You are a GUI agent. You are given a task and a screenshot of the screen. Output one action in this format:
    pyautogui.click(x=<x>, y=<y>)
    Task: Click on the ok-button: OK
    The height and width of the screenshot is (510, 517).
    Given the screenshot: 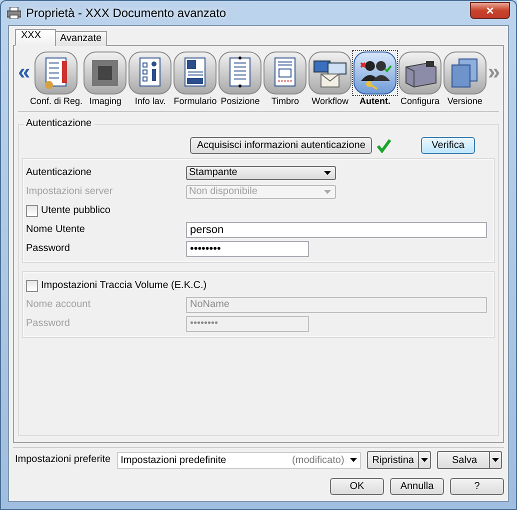 What is the action you would take?
    pyautogui.click(x=357, y=486)
    